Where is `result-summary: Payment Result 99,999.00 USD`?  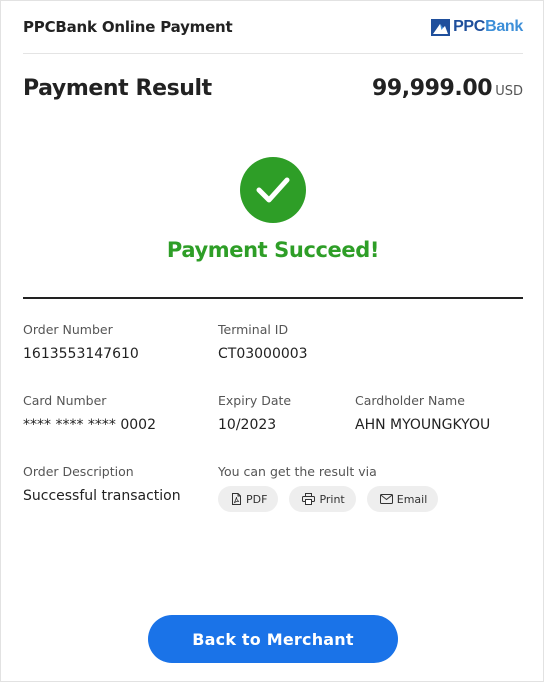 result-summary: Payment Result 99,999.00 USD is located at coordinates (273, 94).